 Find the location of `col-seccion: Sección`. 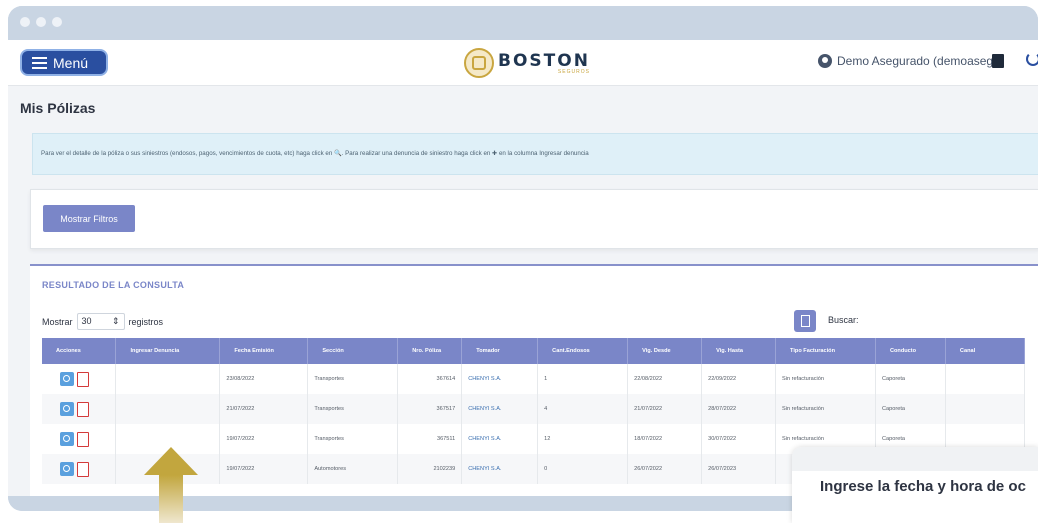

col-seccion: Sección is located at coordinates (353, 351).